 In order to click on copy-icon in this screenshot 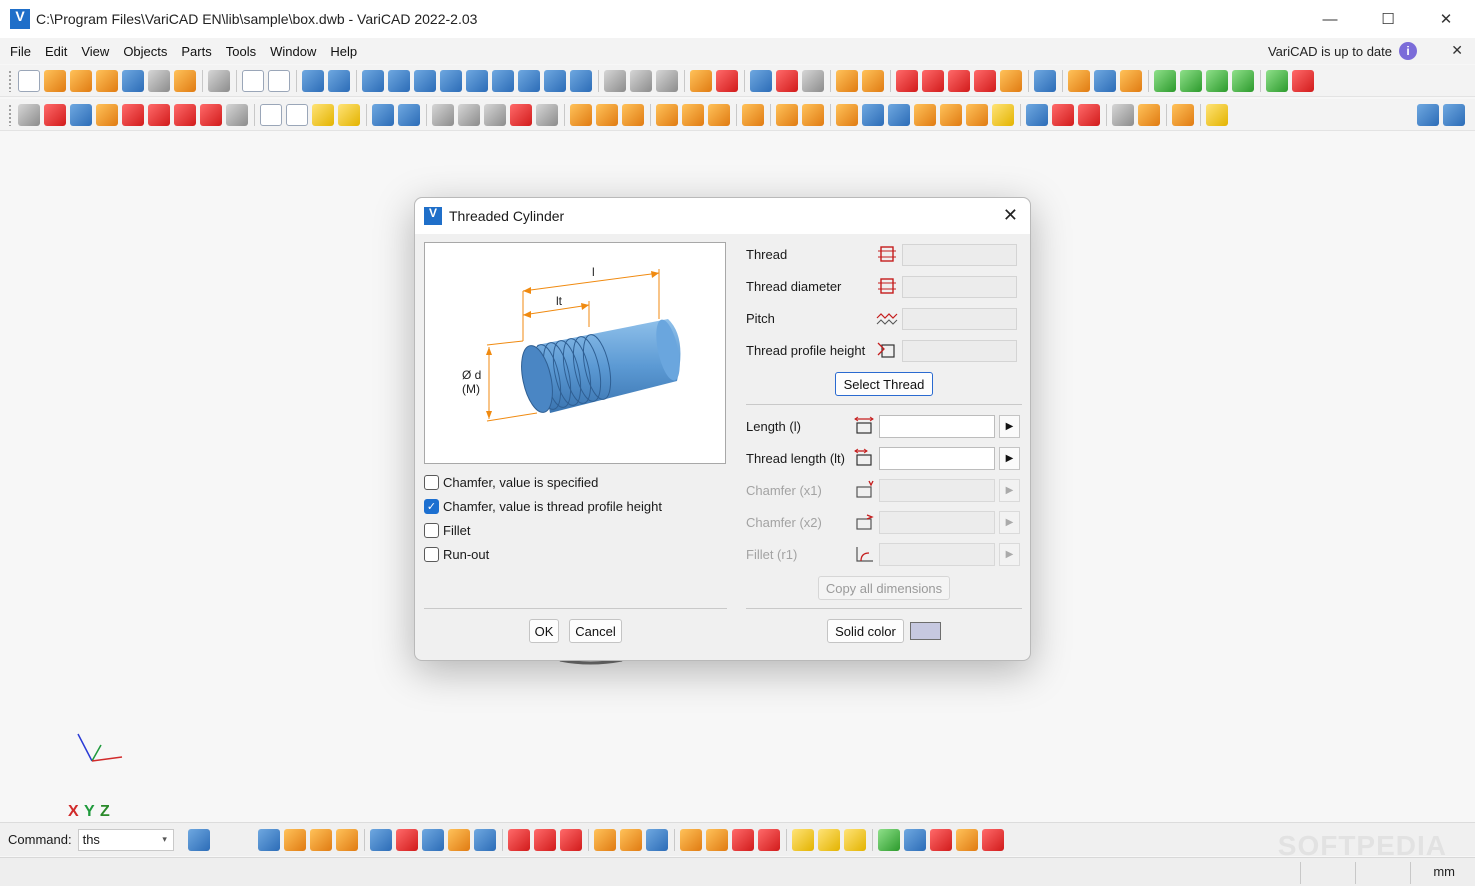, I will do `click(253, 80)`.